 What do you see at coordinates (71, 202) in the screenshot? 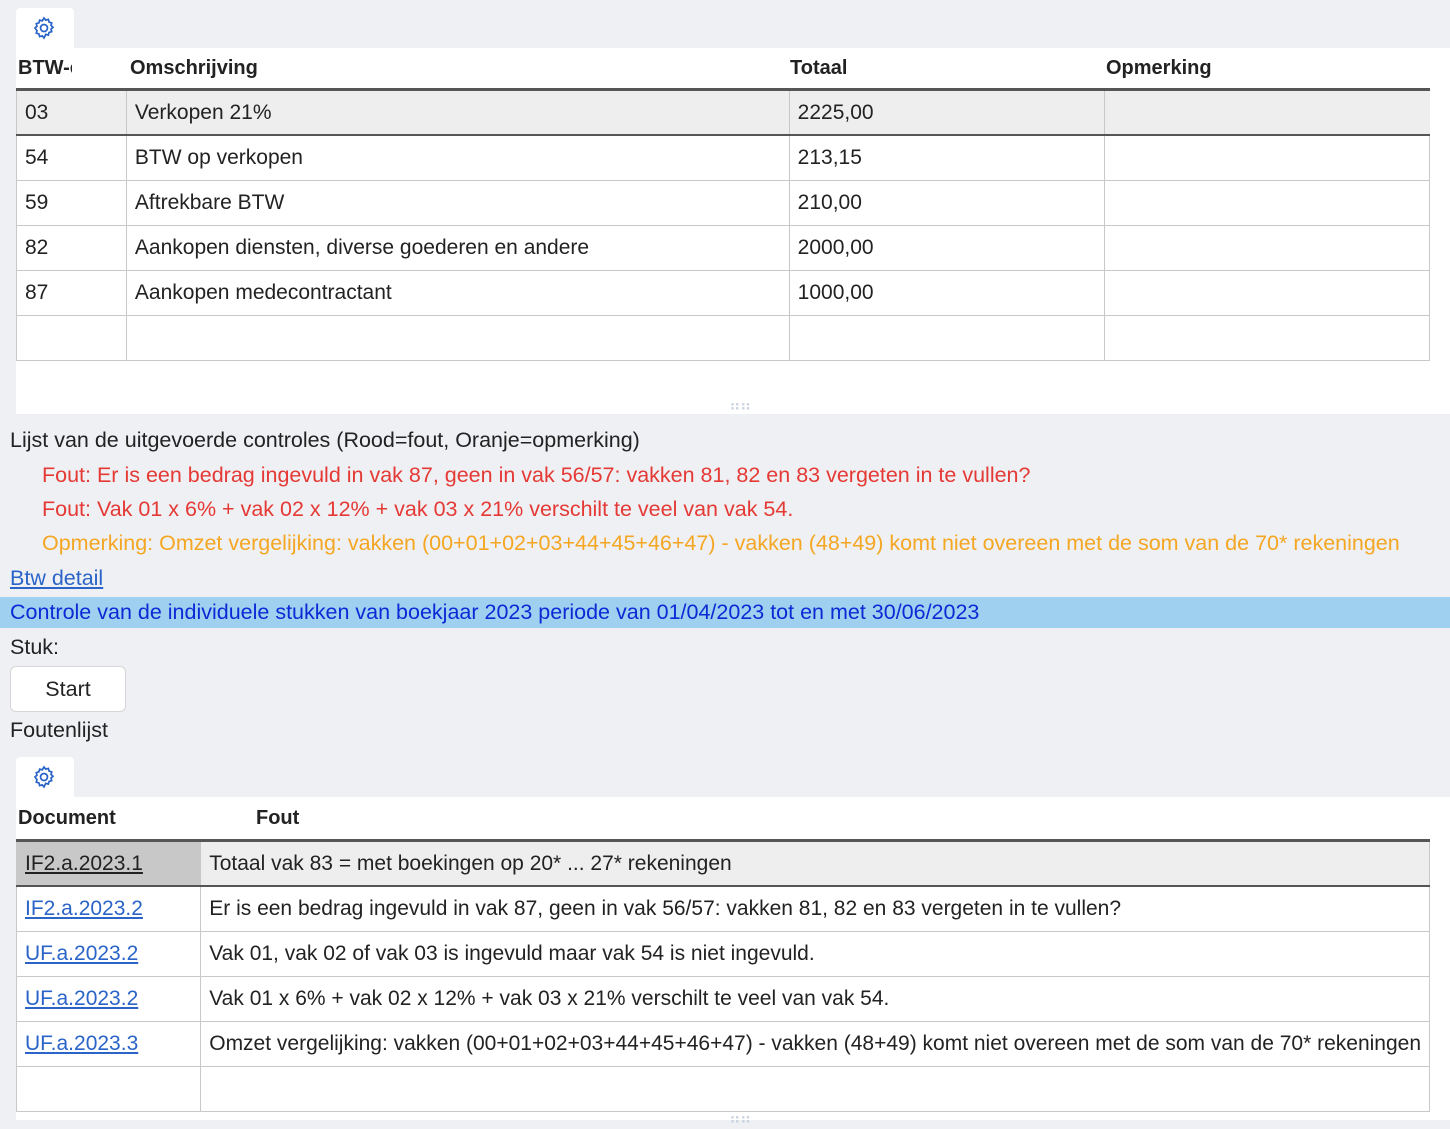
I see `btw-code-cell: 59` at bounding box center [71, 202].